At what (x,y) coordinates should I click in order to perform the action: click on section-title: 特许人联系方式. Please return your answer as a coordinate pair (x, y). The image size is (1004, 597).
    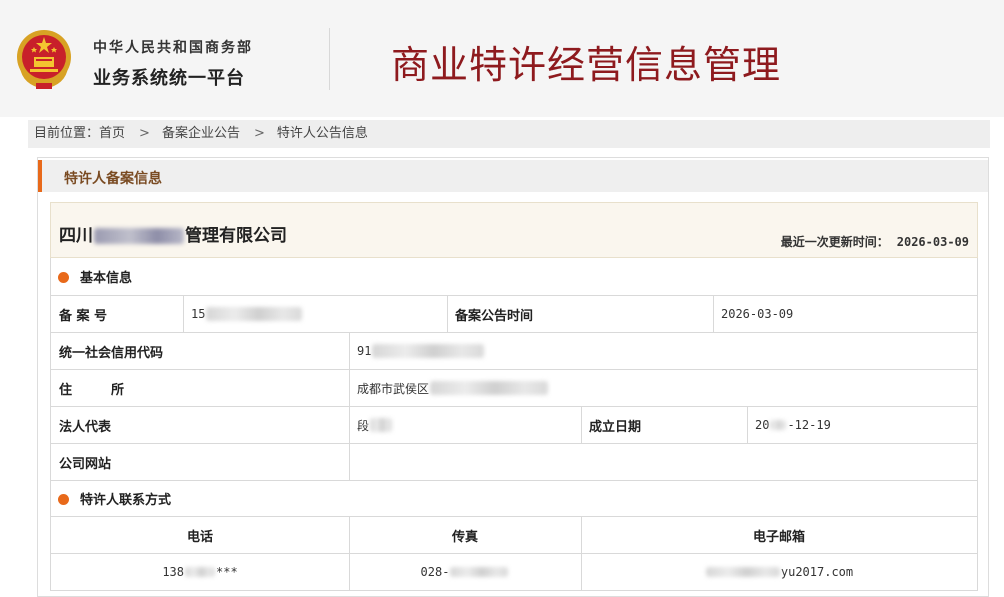
    Looking at the image, I should click on (126, 500).